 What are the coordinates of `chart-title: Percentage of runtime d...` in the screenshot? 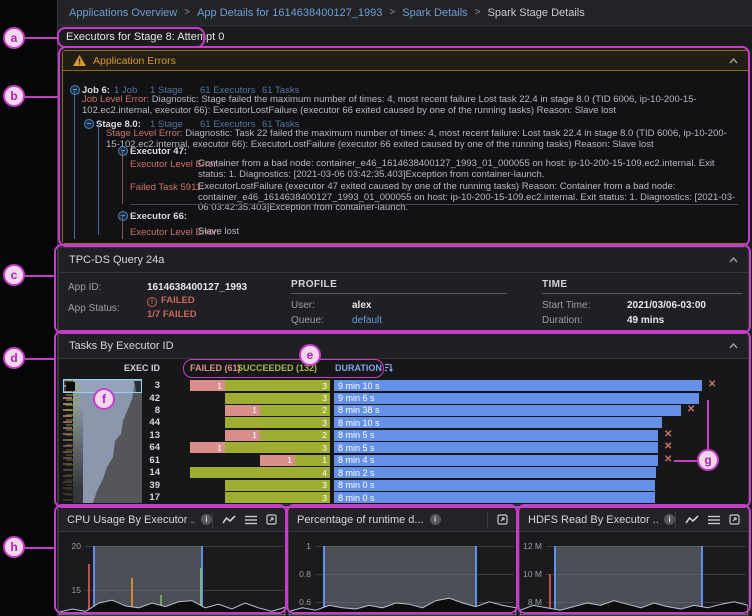 It's located at (360, 519).